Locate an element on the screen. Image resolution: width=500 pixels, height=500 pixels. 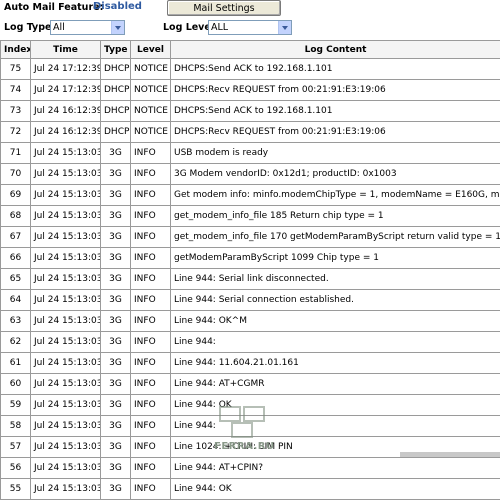
cell-log-content: Line 944: Serial link disconnected. is located at coordinates (335, 279).